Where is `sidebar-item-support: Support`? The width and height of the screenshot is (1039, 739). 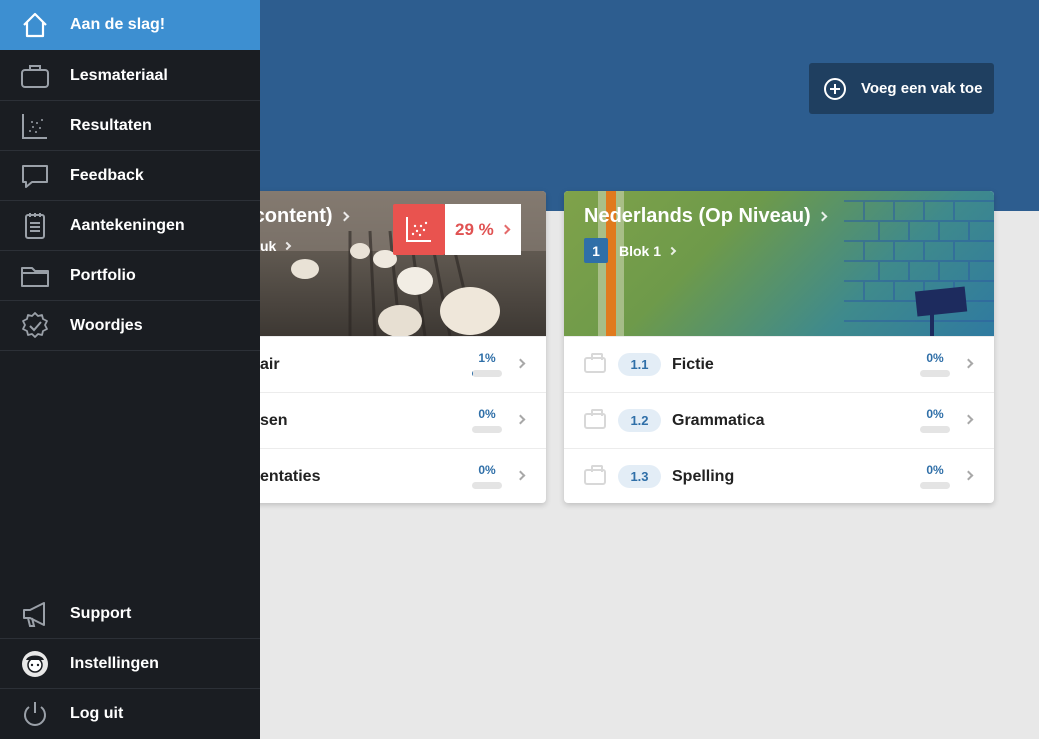 sidebar-item-support: Support is located at coordinates (130, 614).